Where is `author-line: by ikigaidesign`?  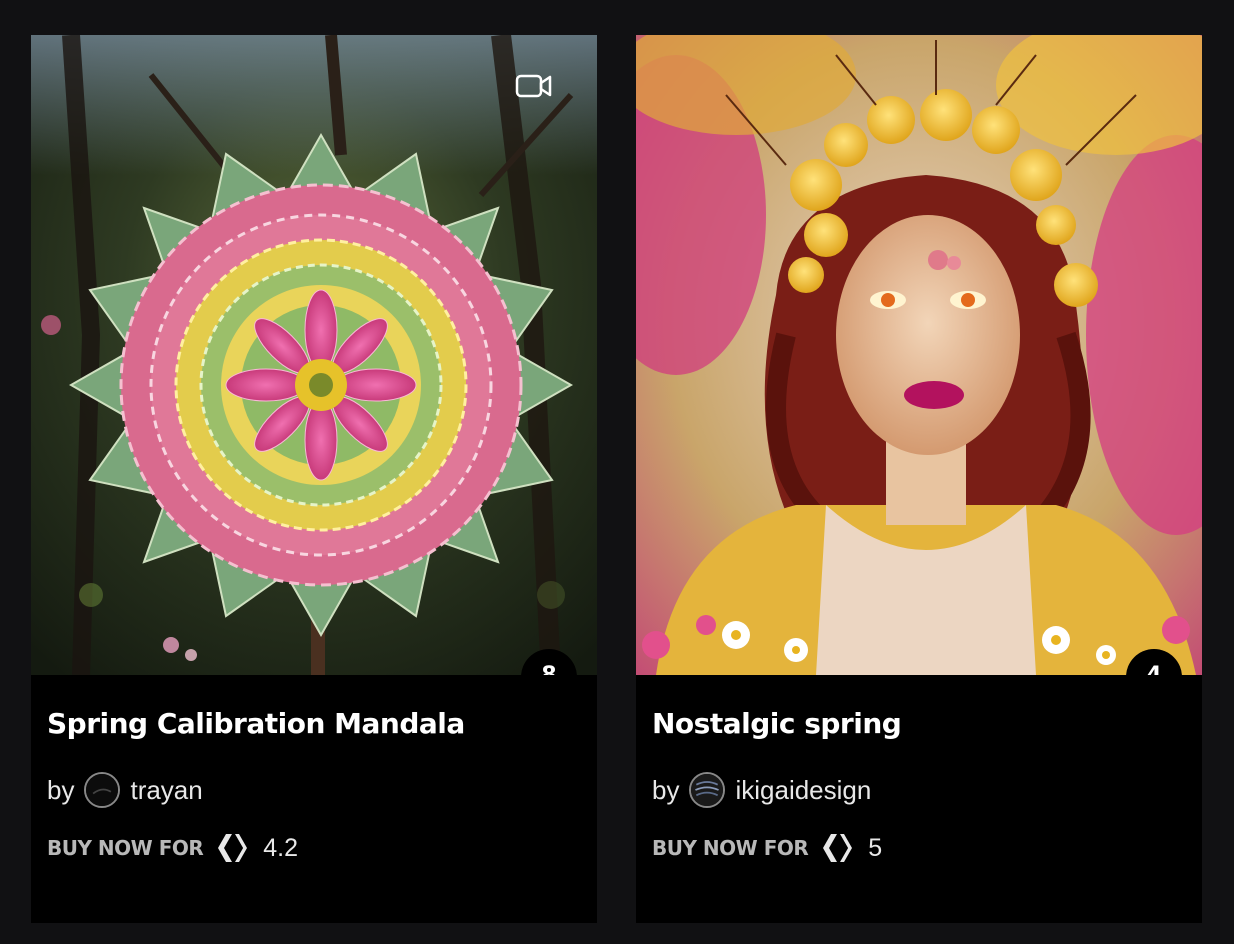
author-line: by ikigaidesign is located at coordinates (761, 790).